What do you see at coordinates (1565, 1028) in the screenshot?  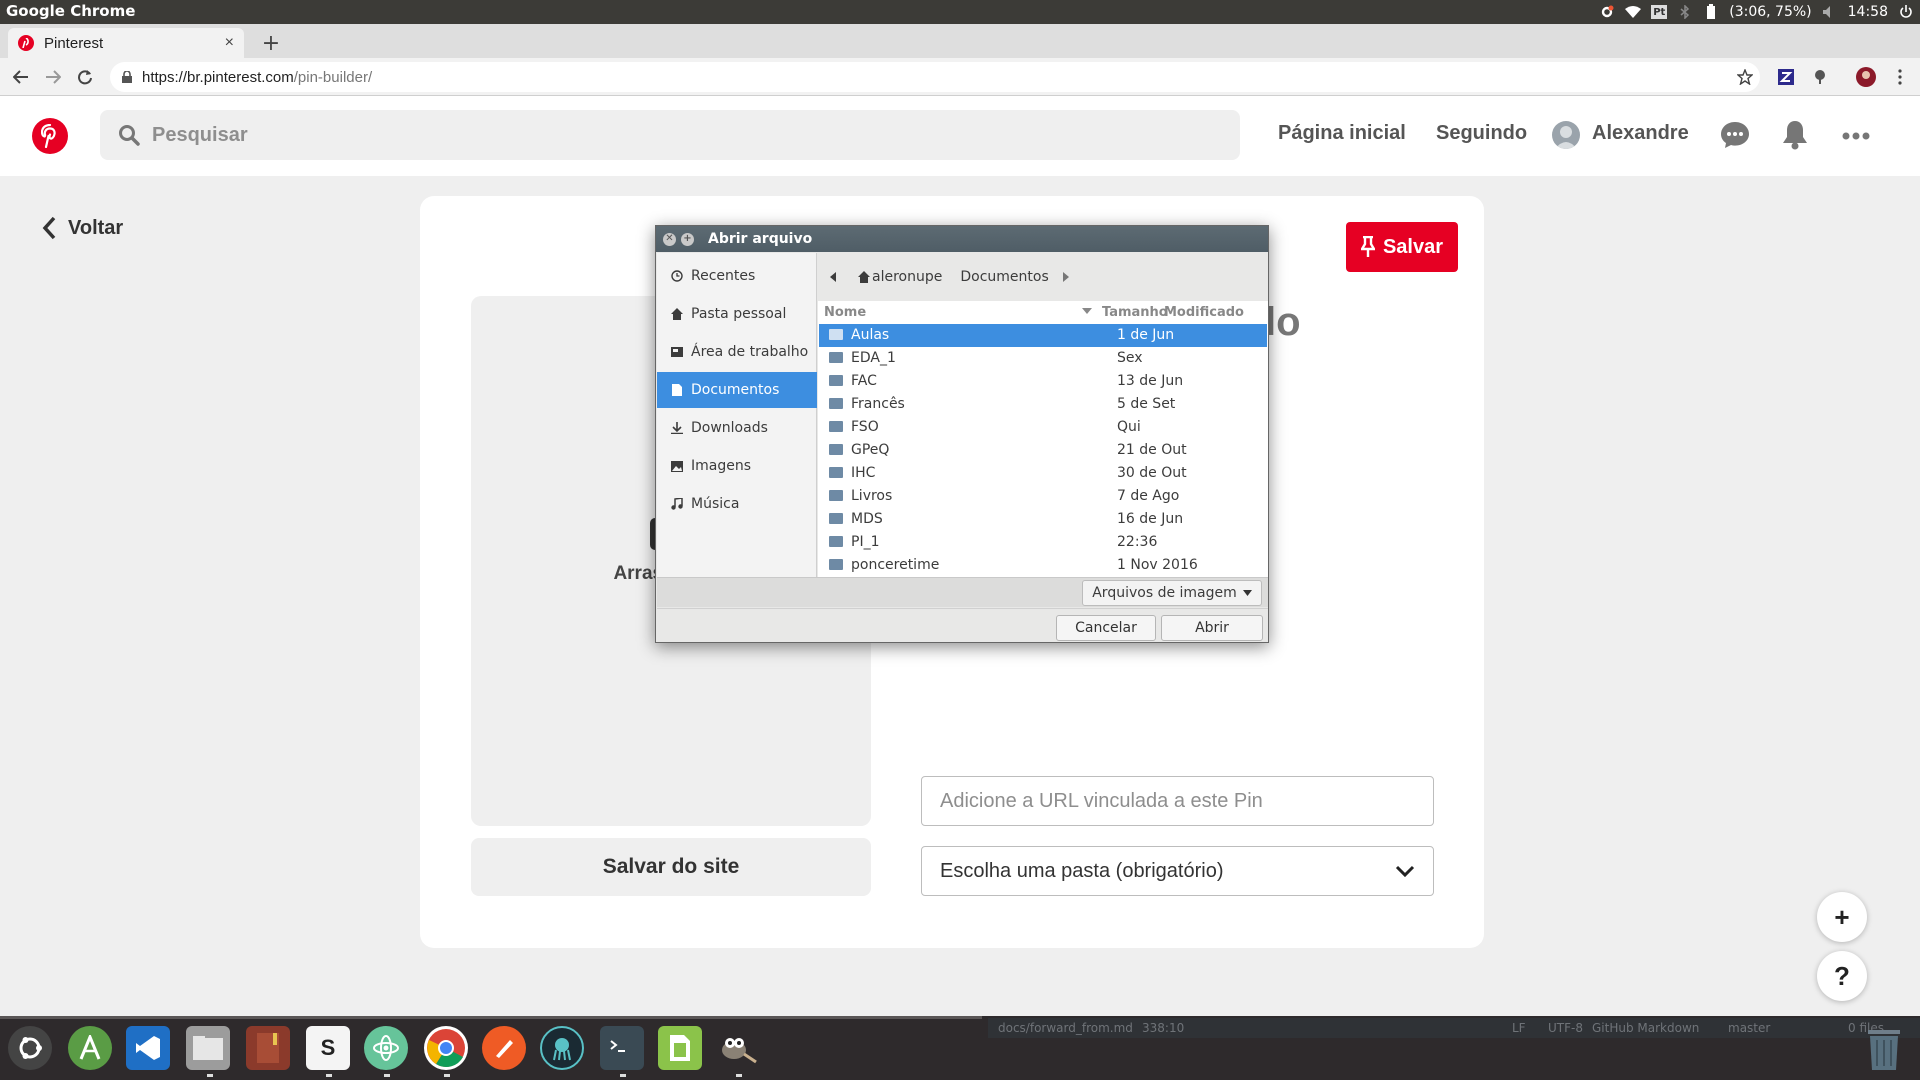 I see `status-encoding: UTF-8` at bounding box center [1565, 1028].